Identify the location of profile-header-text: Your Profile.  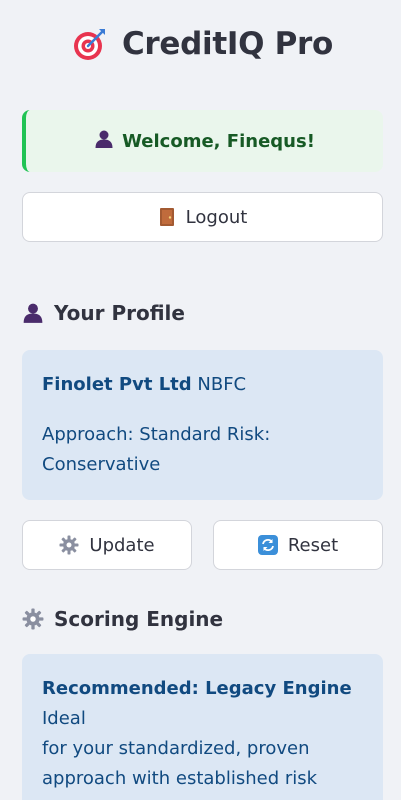
(119, 313).